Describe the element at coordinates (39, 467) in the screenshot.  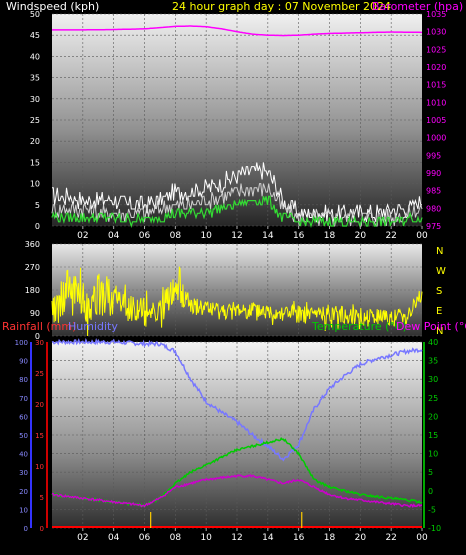
I see `rainfall-tick-label: 10` at that location.